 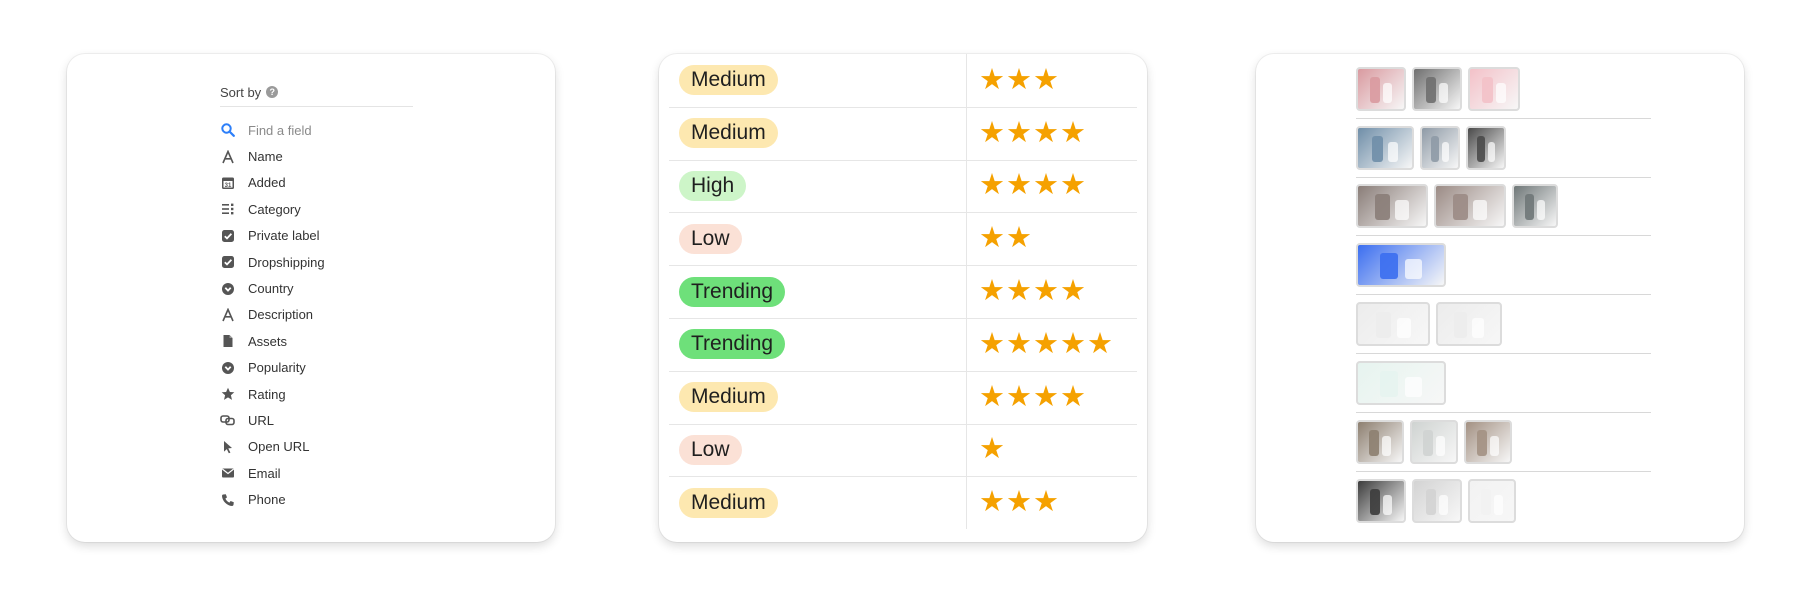 What do you see at coordinates (732, 291) in the screenshot?
I see `popularity-badge: Trending` at bounding box center [732, 291].